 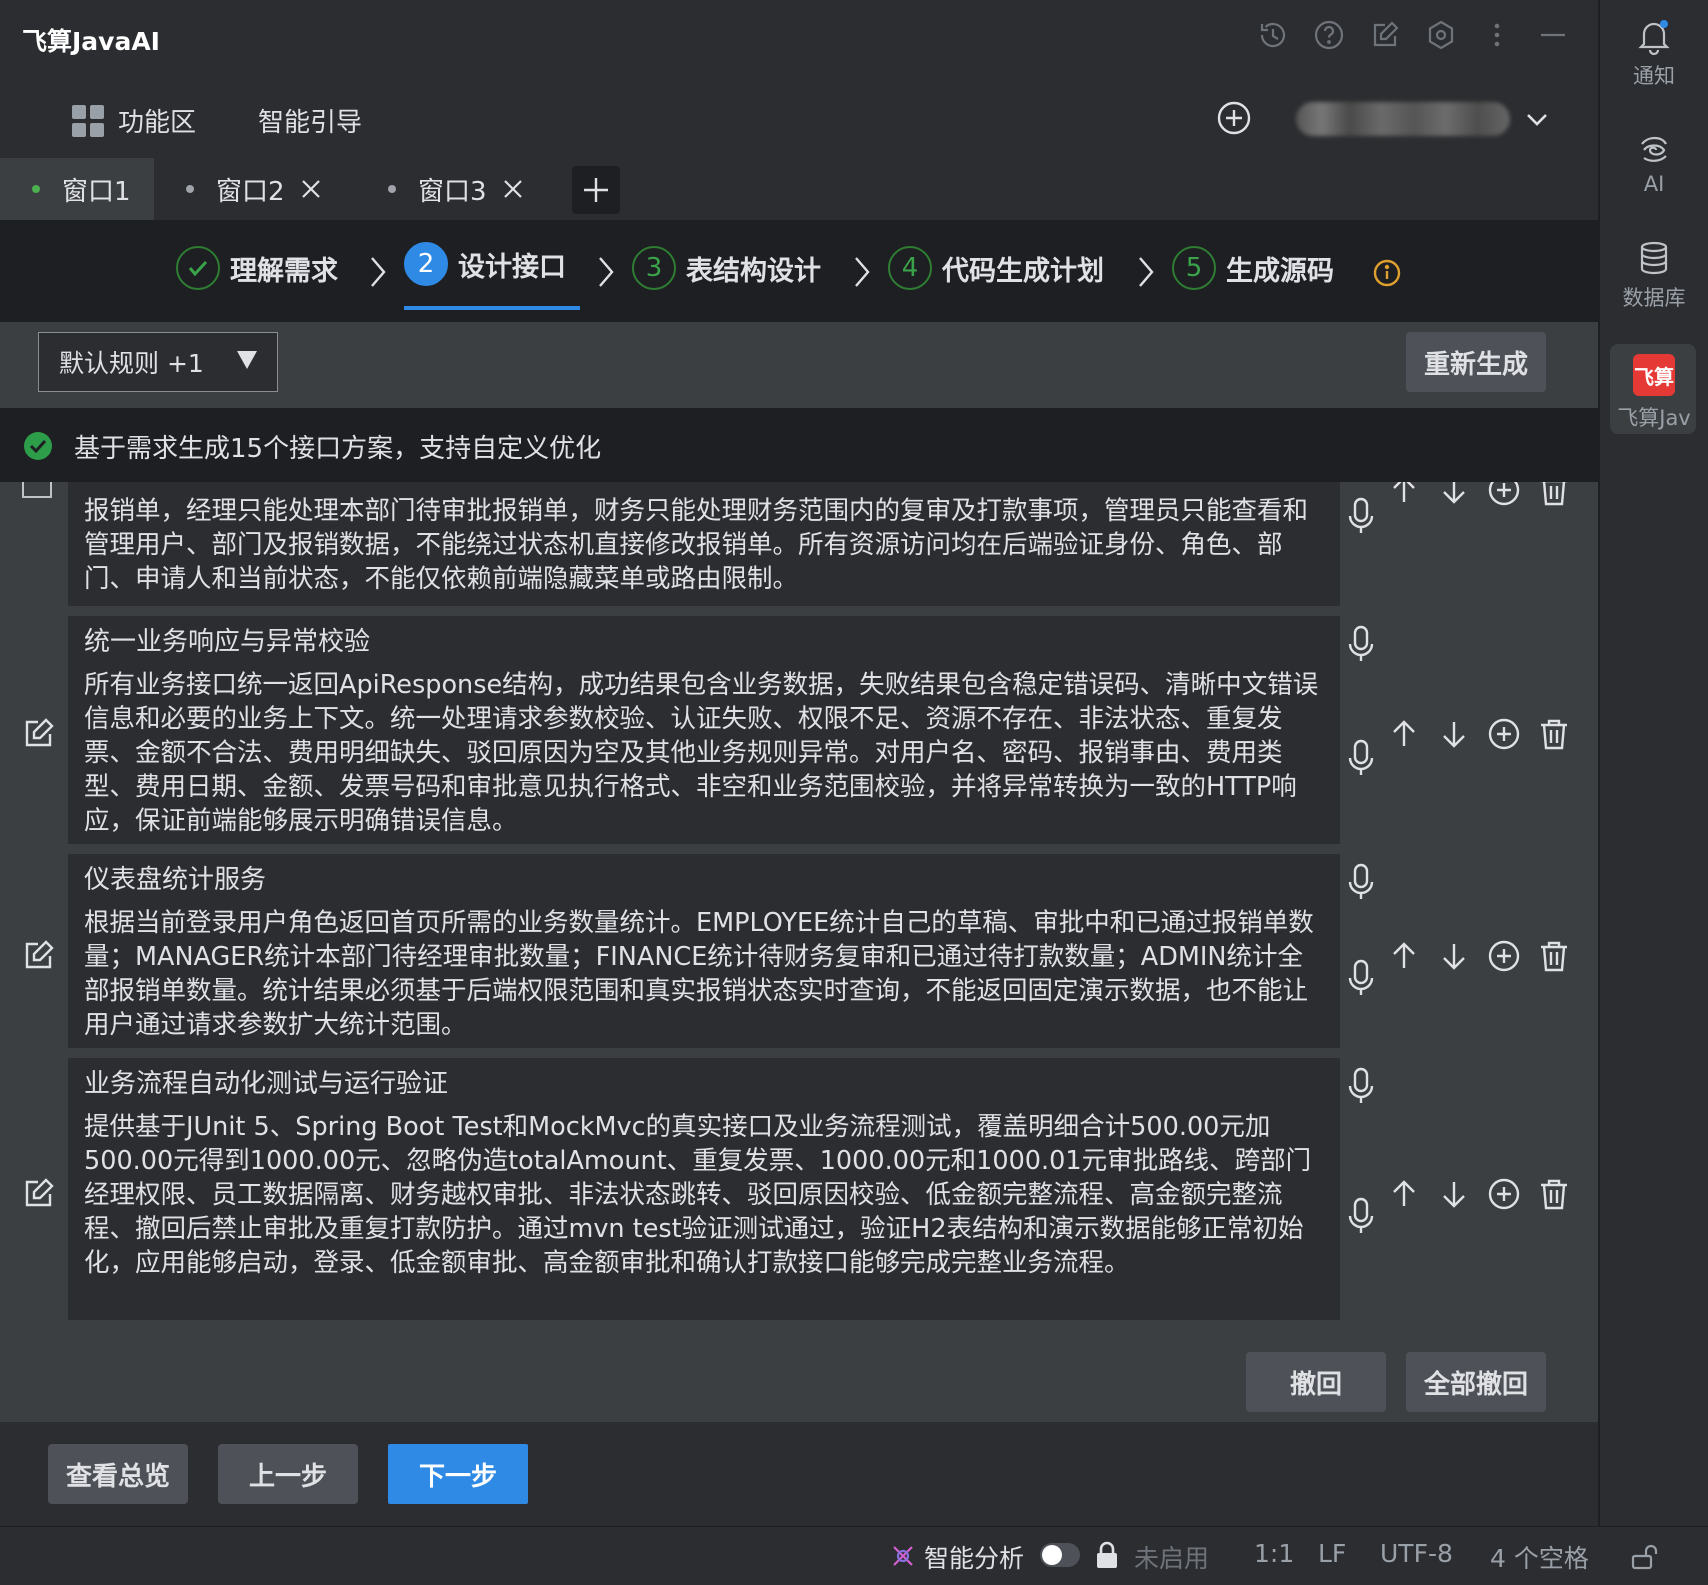 What do you see at coordinates (1537, 119) in the screenshot?
I see `chevron-down-icon` at bounding box center [1537, 119].